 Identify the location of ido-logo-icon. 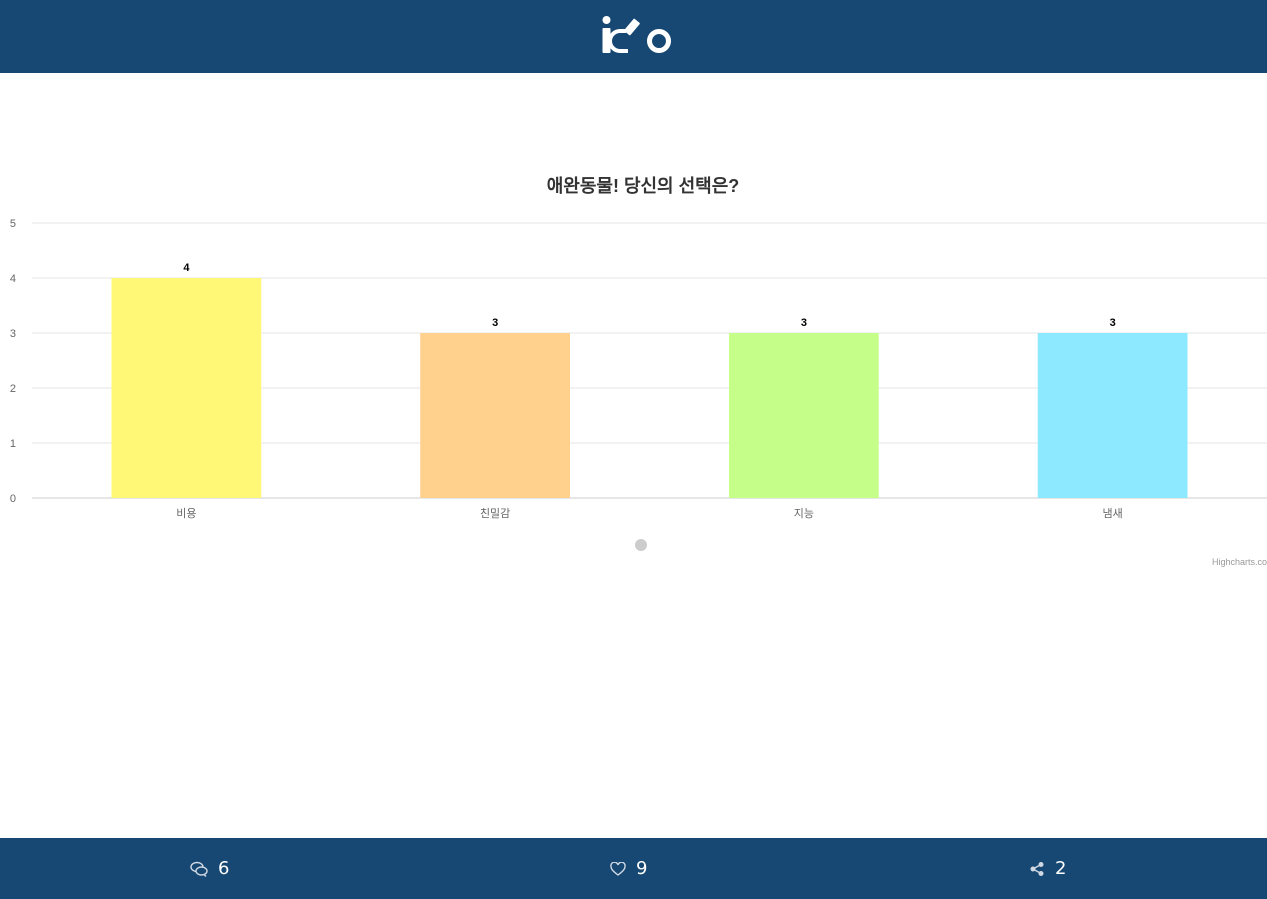
(637, 35).